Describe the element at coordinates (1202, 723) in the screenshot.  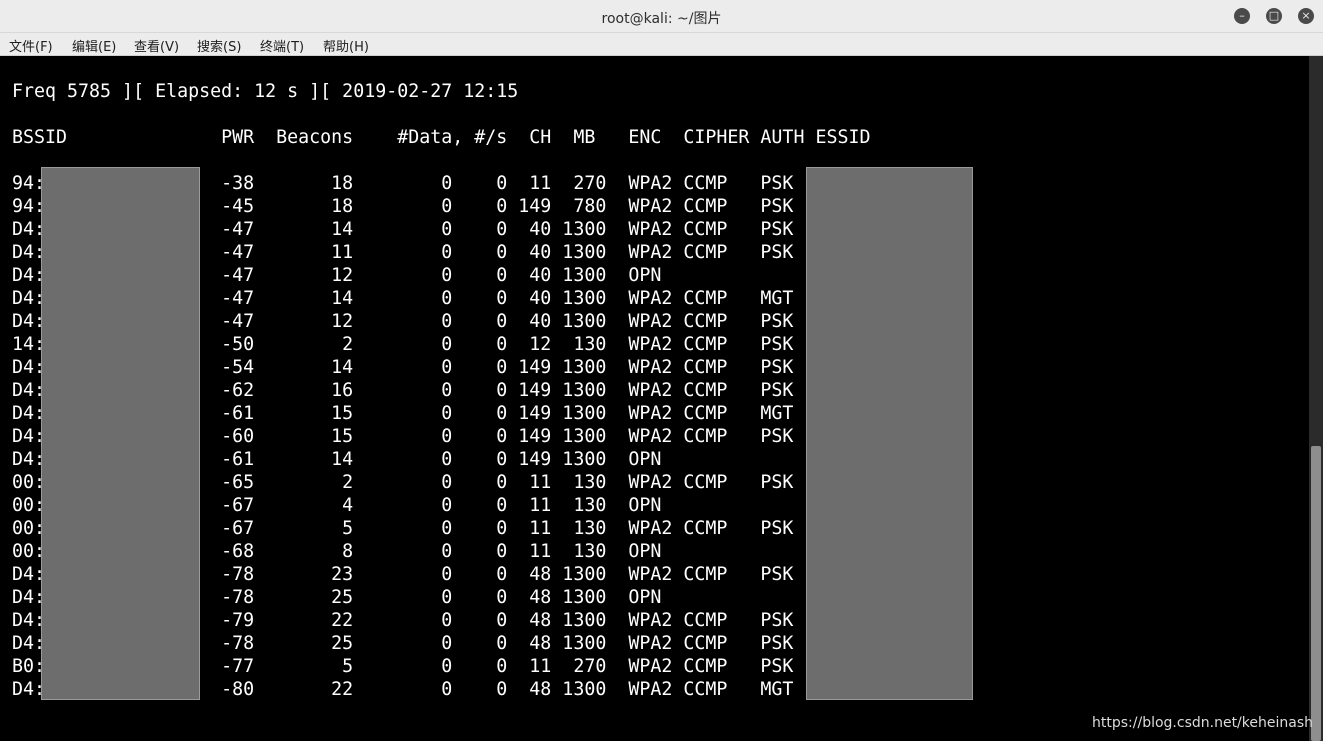
I see `watermark: https://blog.csdn.net/keheinash` at that location.